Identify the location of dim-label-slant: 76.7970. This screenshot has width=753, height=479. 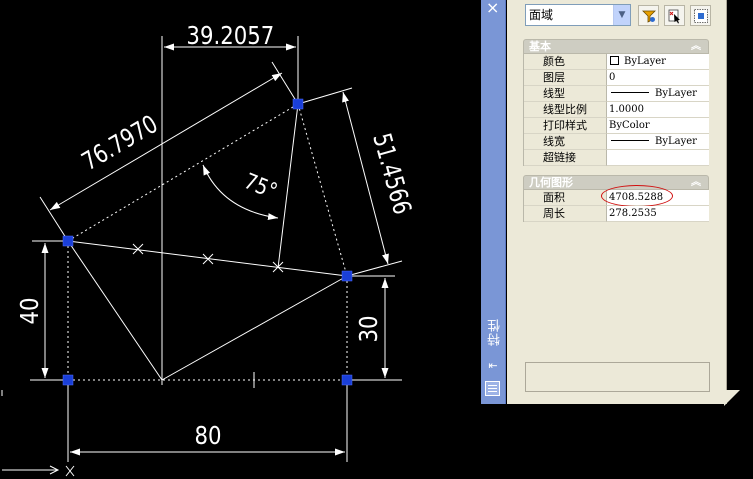
(120, 143).